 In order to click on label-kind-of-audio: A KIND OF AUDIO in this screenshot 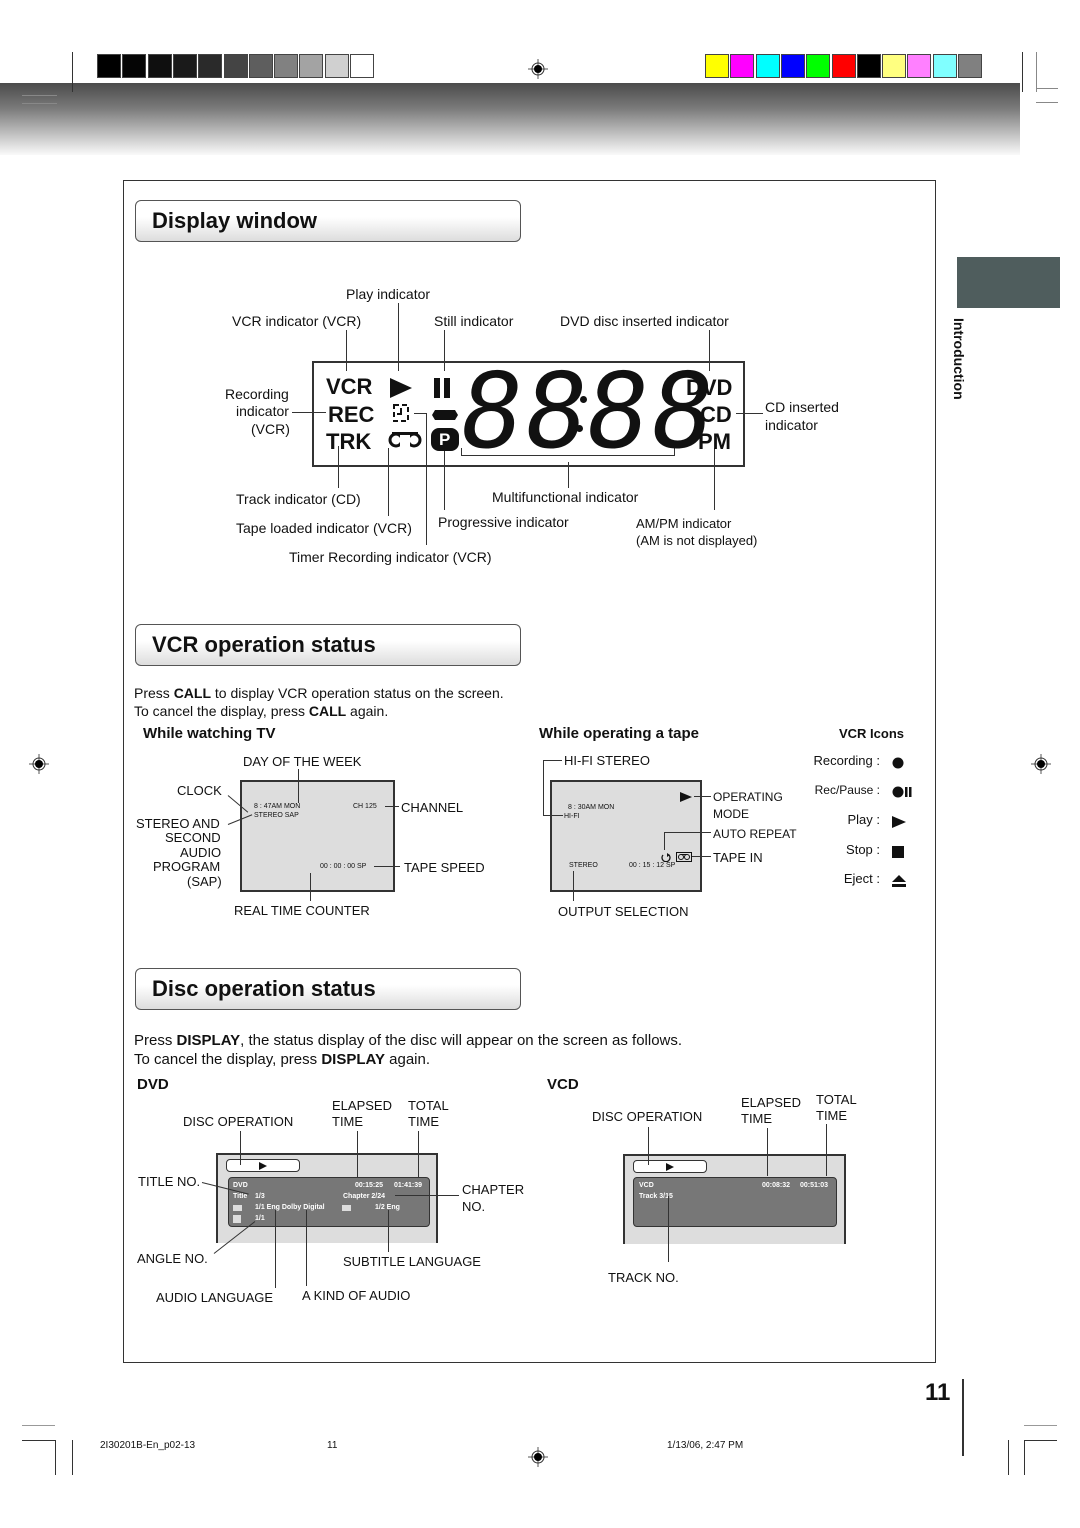, I will do `click(356, 1295)`.